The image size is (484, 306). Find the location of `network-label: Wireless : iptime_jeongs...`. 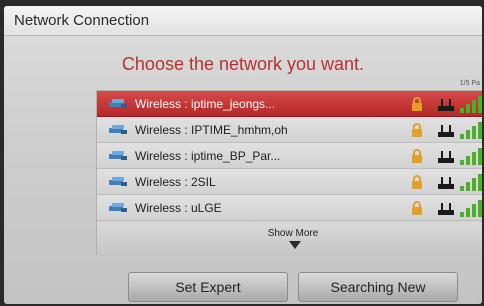

network-label: Wireless : iptime_jeongs... is located at coordinates (205, 104).